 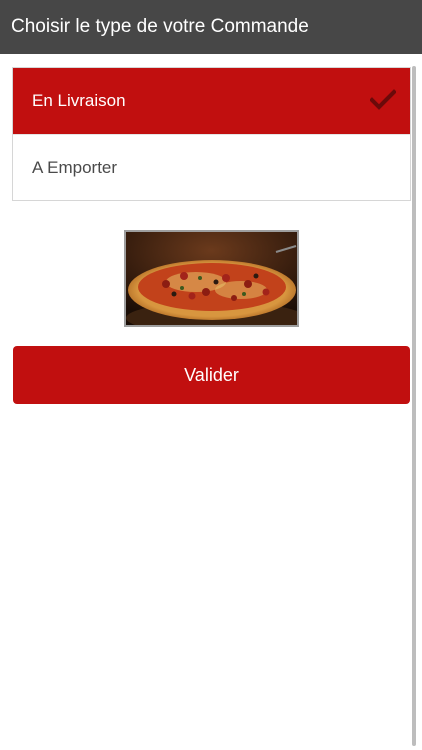 What do you see at coordinates (160, 26) in the screenshot?
I see `page-title: Choisir le type de votre Commande` at bounding box center [160, 26].